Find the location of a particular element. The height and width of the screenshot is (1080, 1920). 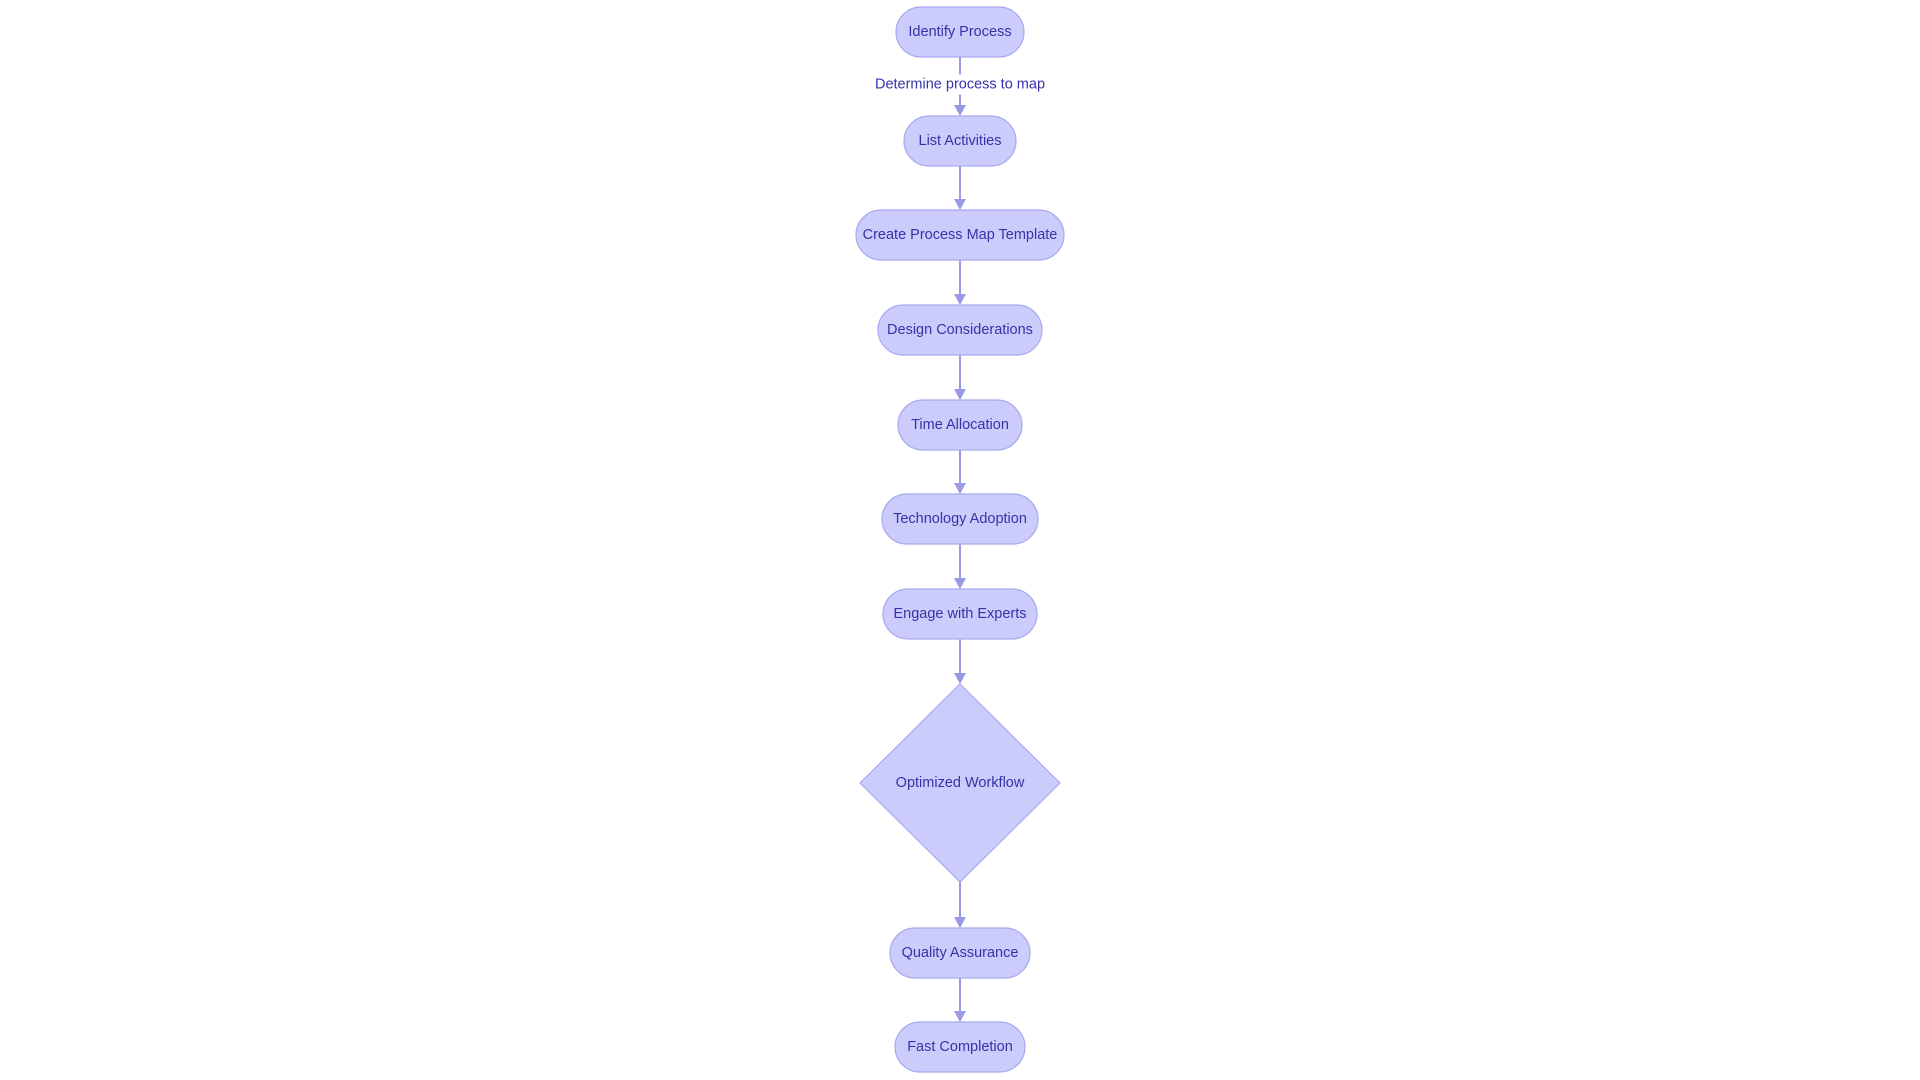

edge-design-time is located at coordinates (960, 377).